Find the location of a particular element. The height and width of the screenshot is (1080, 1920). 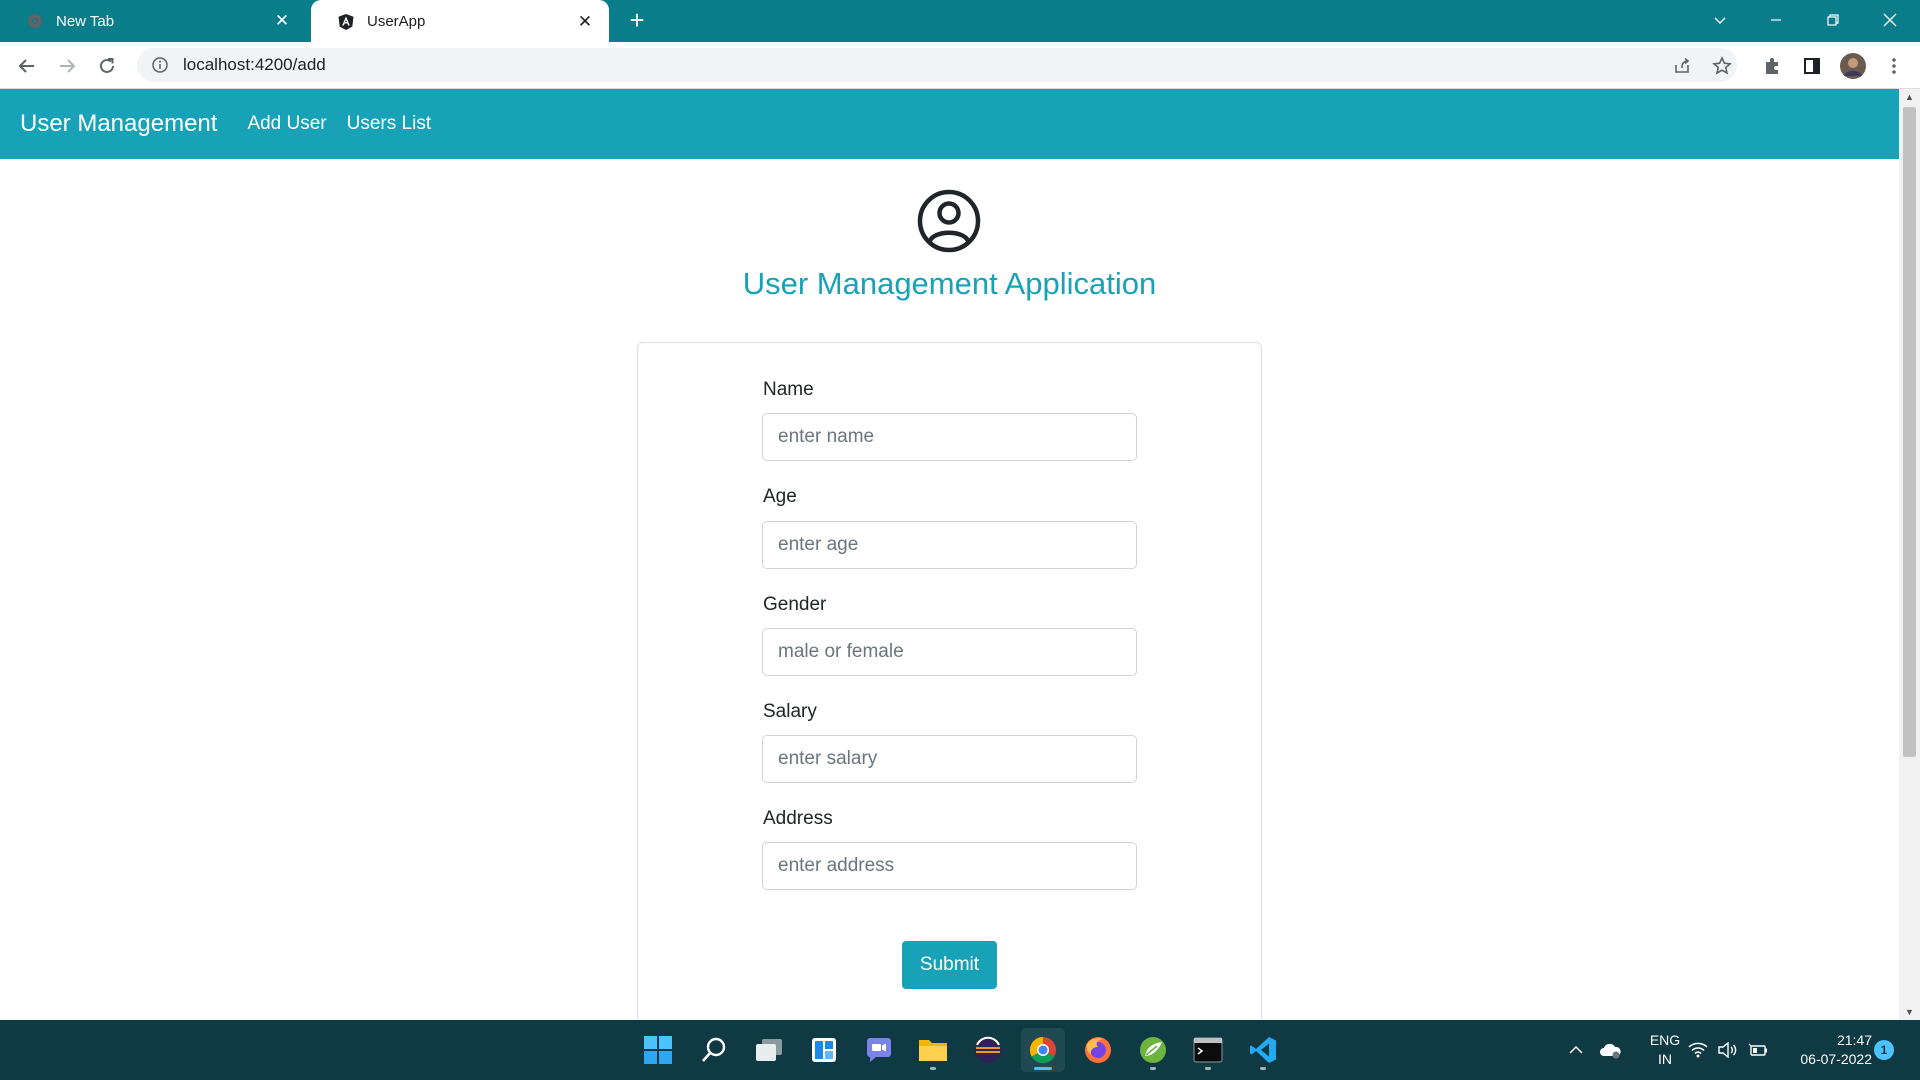

side-panel-icon is located at coordinates (1812, 66).